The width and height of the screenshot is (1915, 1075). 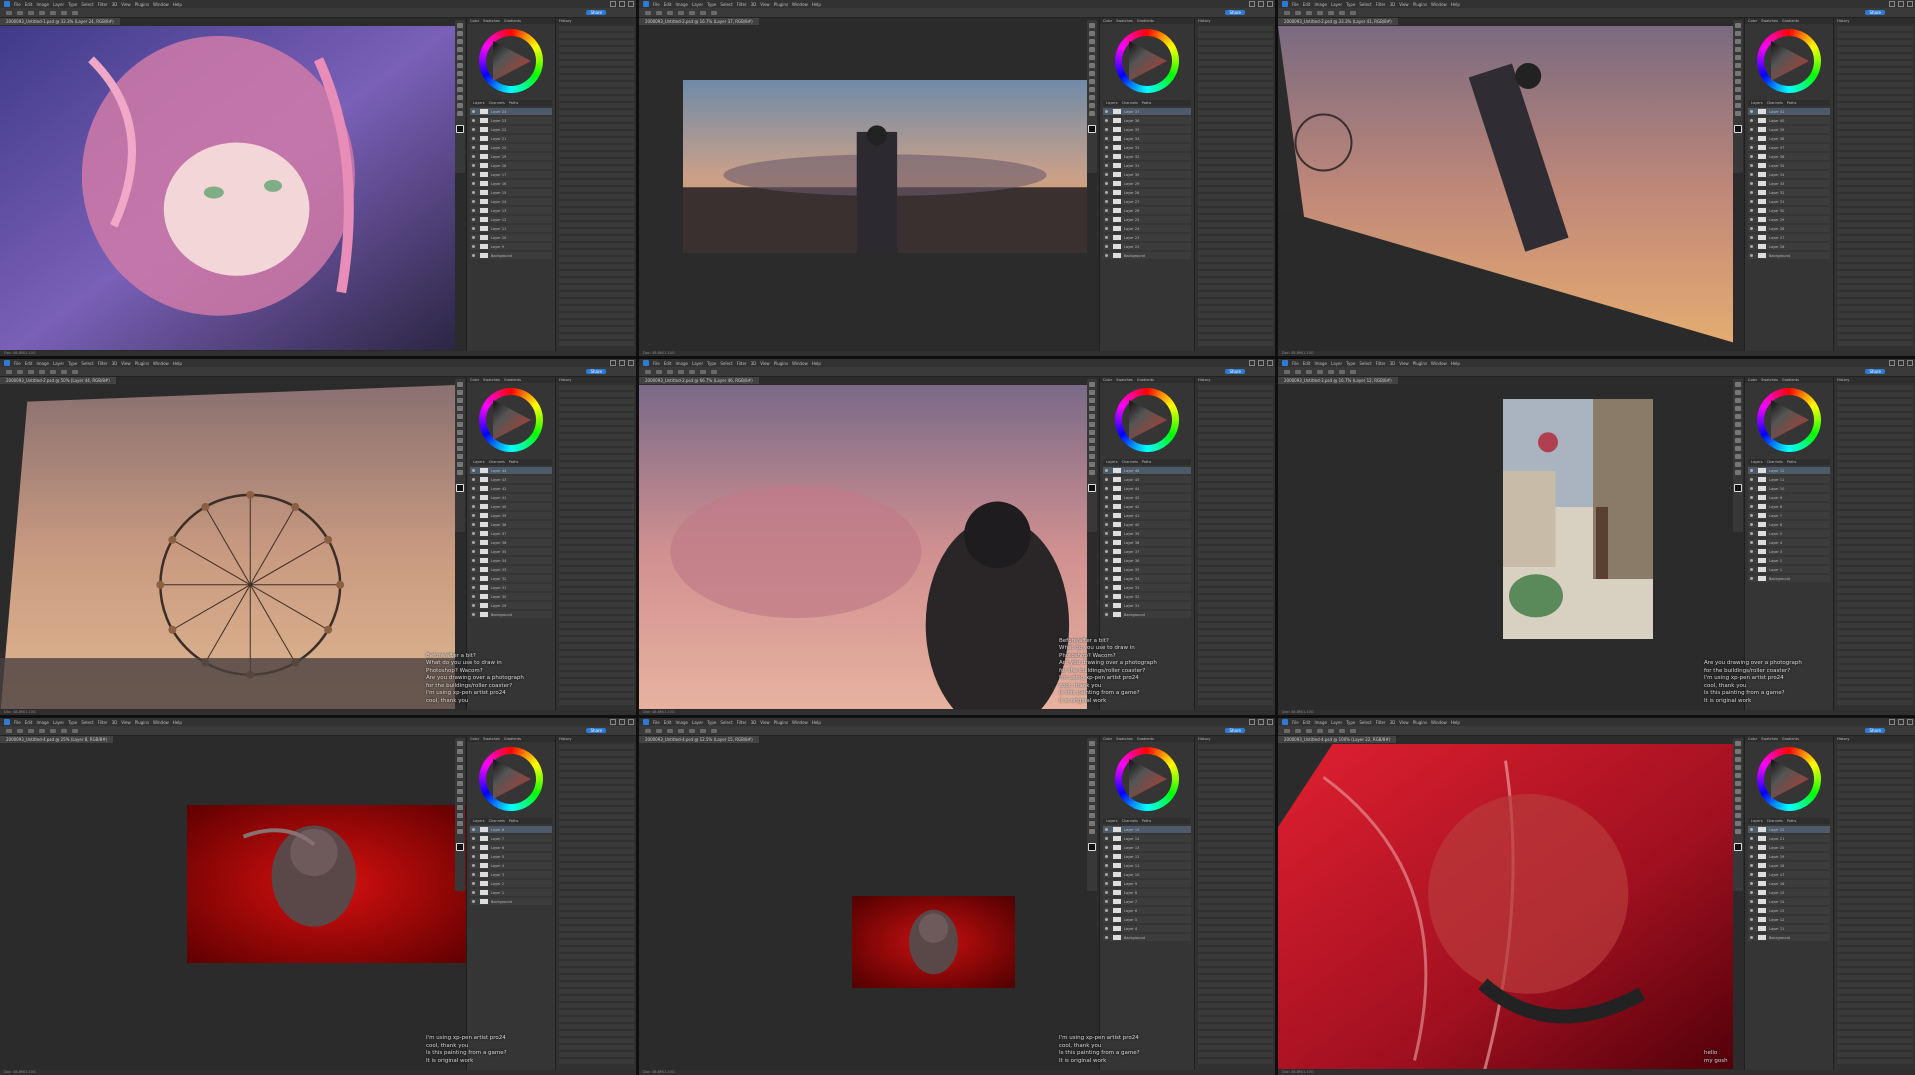 What do you see at coordinates (103, 363) in the screenshot?
I see `menu-item-filter: Filter` at bounding box center [103, 363].